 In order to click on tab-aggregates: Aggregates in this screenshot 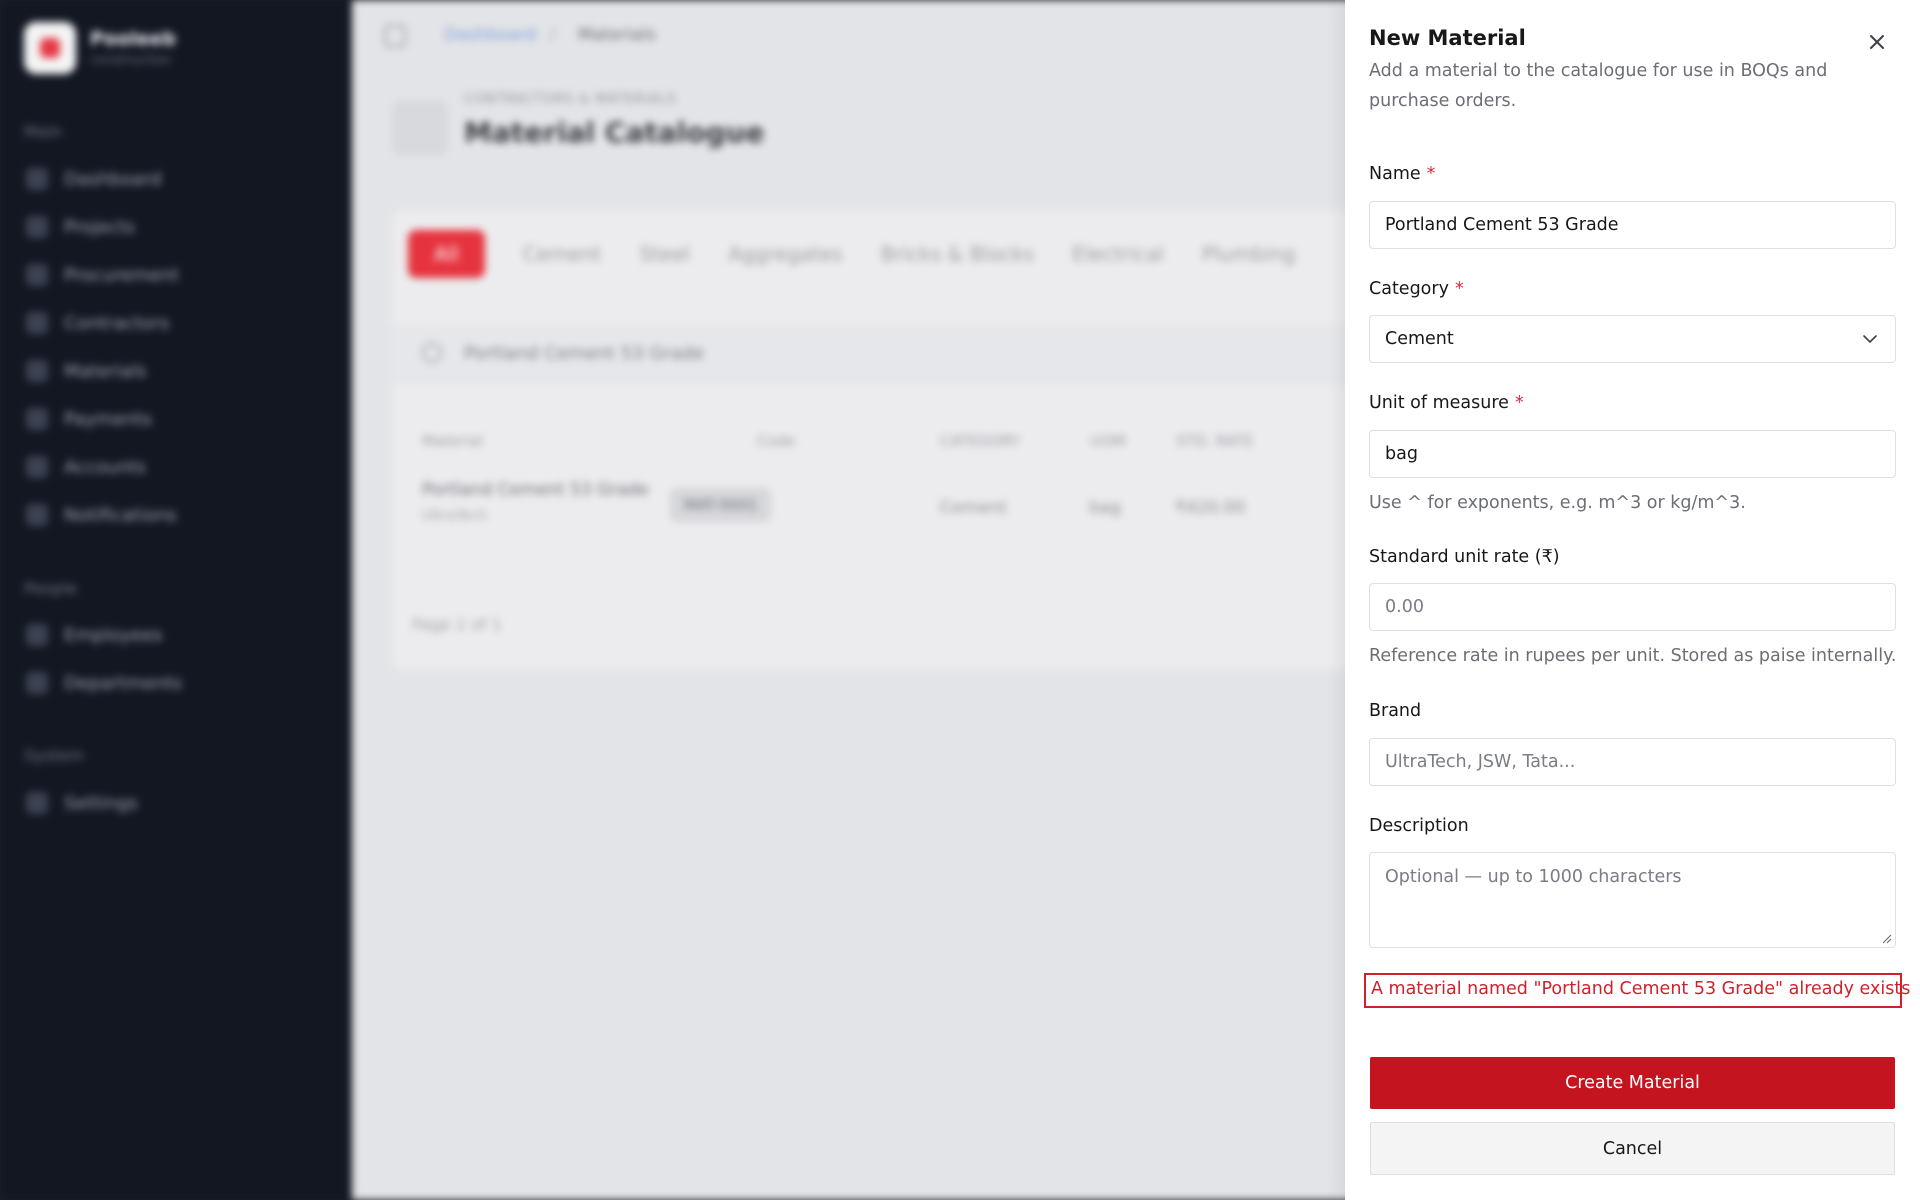, I will do `click(785, 254)`.